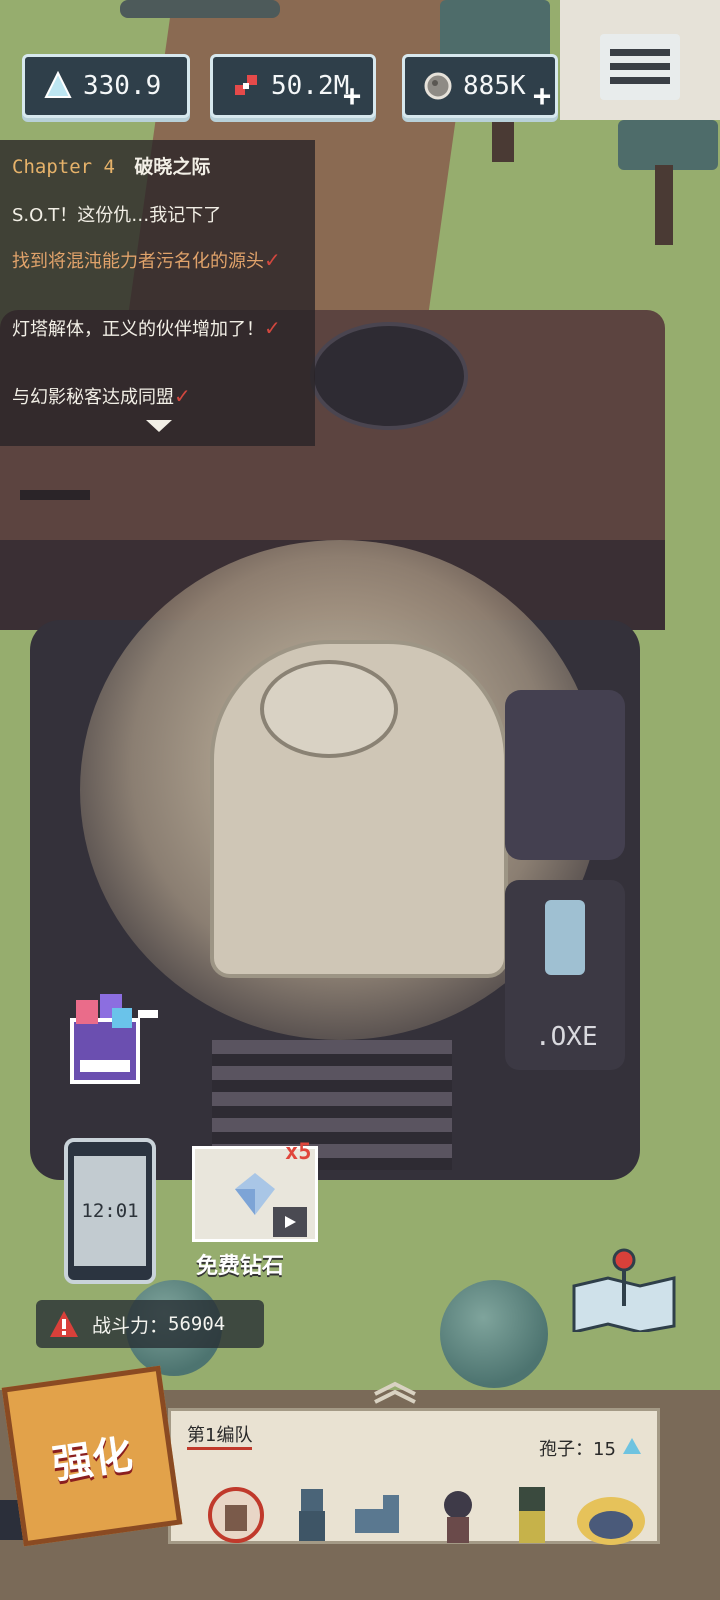 This screenshot has height=1600, width=720. Describe the element at coordinates (290, 1222) in the screenshot. I see `play-video-icon` at that location.